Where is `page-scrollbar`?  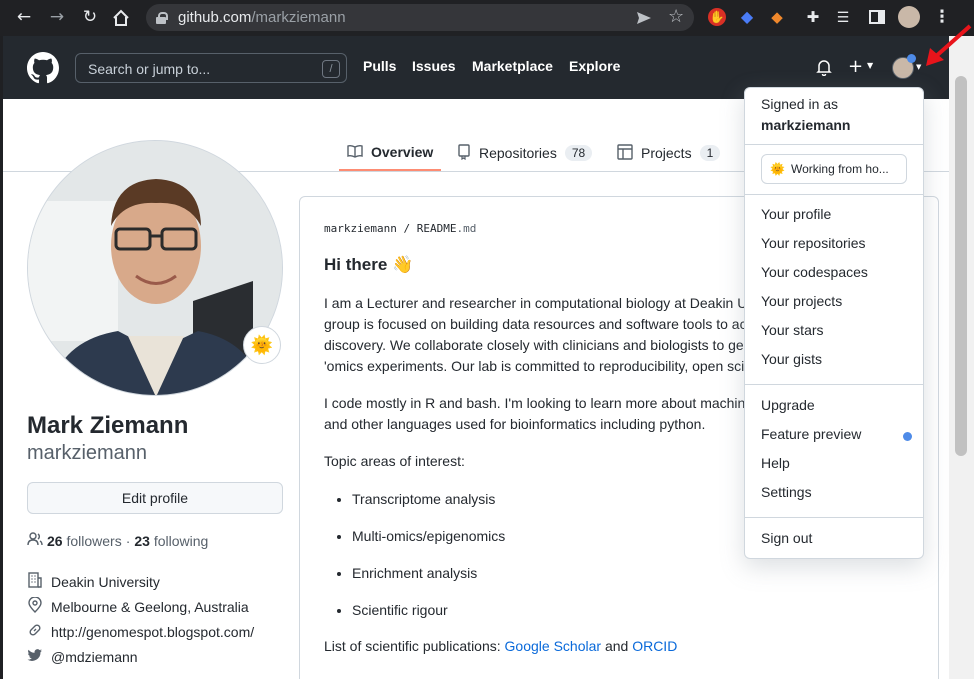 page-scrollbar is located at coordinates (961, 357).